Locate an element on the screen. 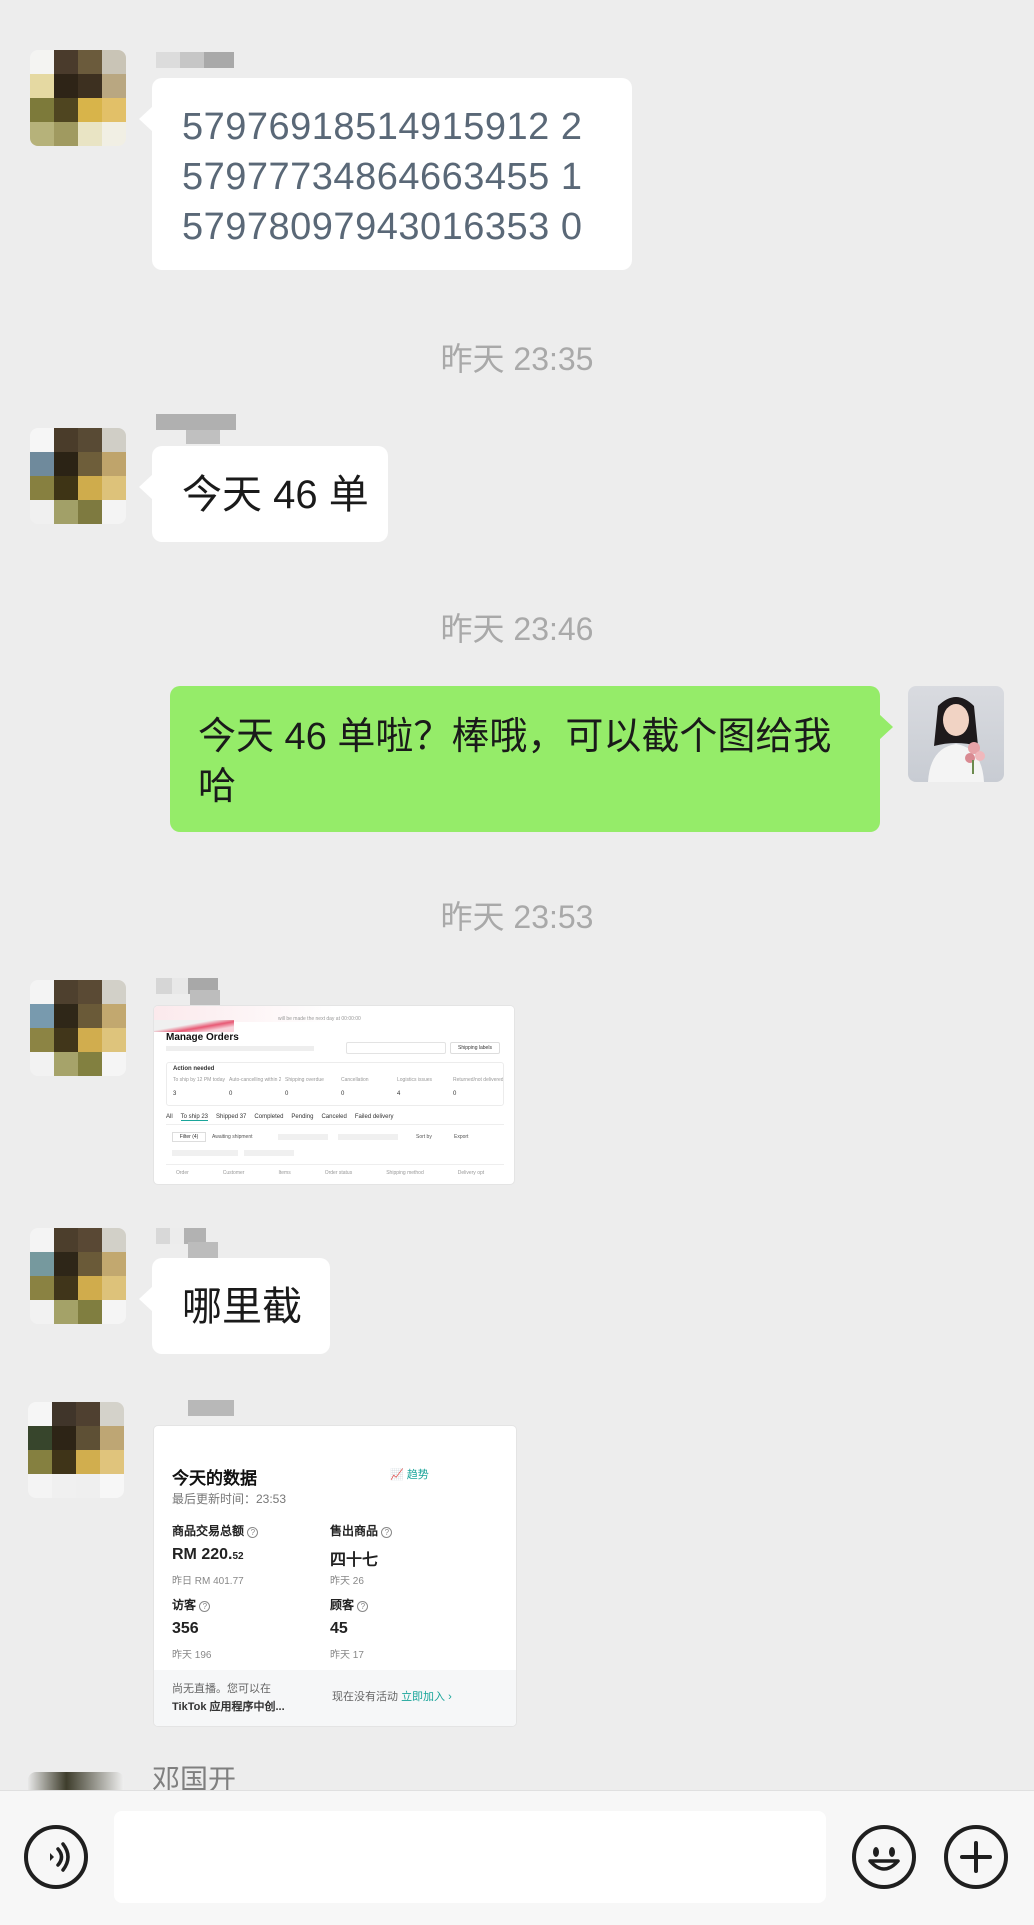  activity-status: 现在没有活动 立即加入 › is located at coordinates (392, 1697).